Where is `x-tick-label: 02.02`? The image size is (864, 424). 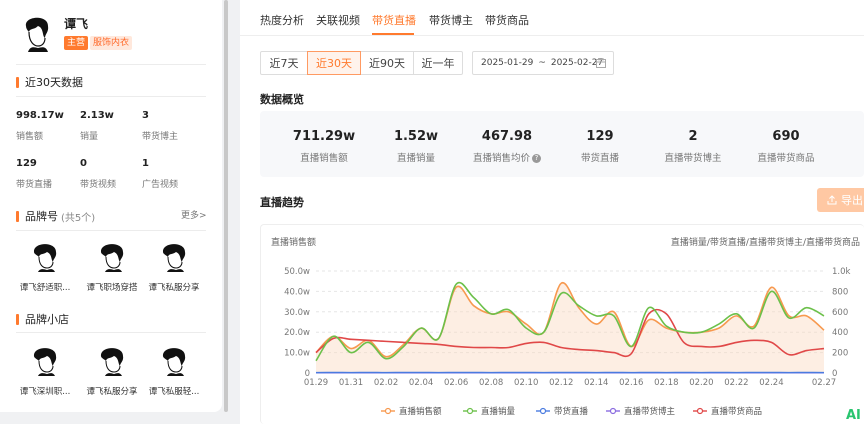 x-tick-label: 02.02 is located at coordinates (386, 383).